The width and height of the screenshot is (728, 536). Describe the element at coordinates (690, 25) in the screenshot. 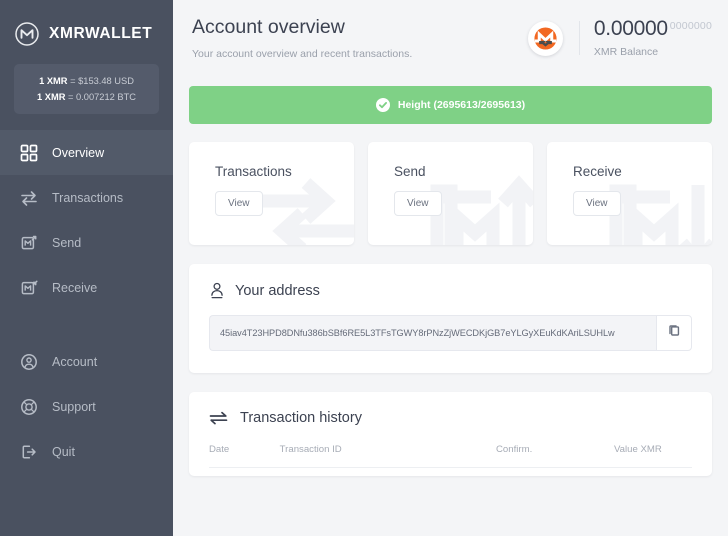

I see `balance-fraction: 0000000` at that location.